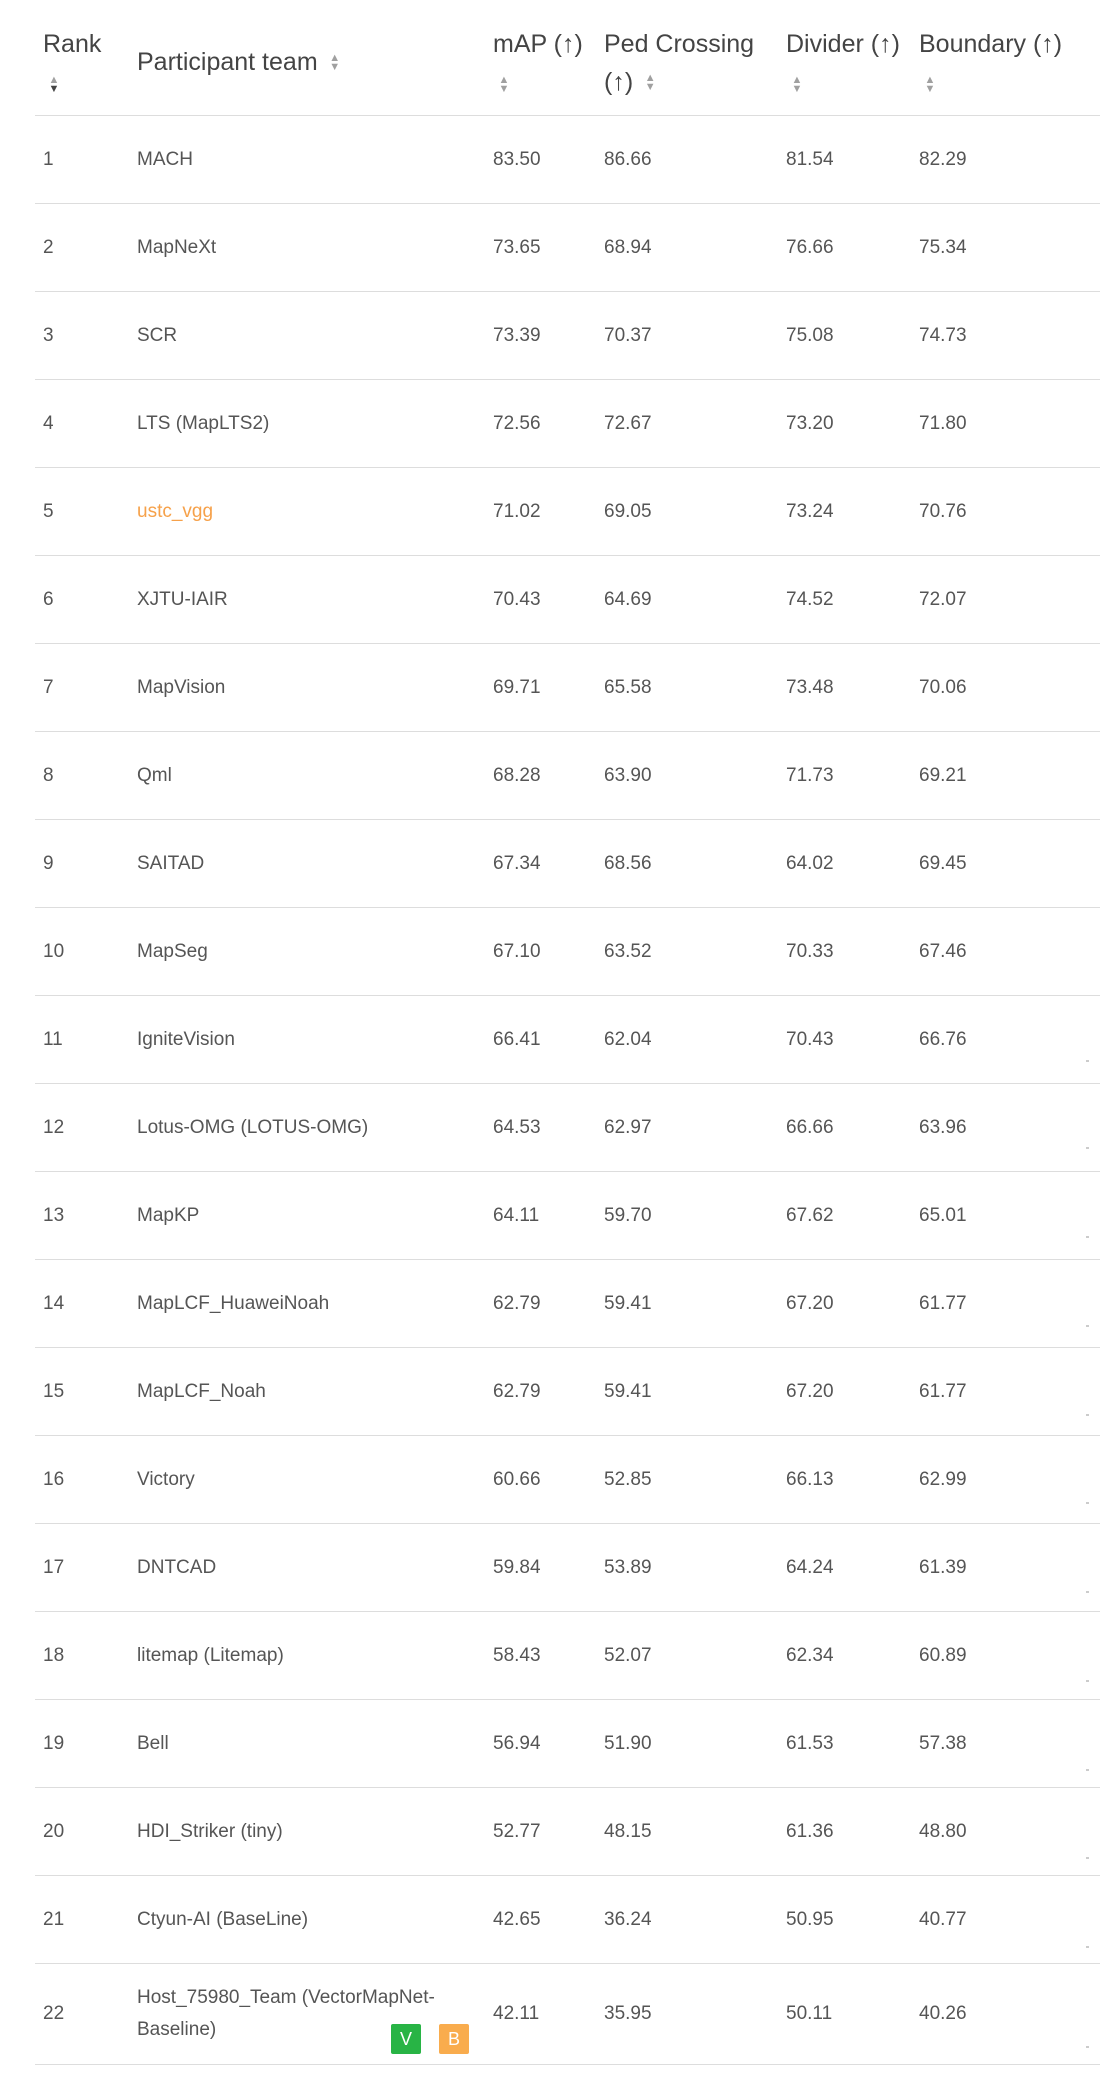 The image size is (1100, 2100). What do you see at coordinates (203, 423) in the screenshot?
I see `team-name: LTS (MapLTS2)` at bounding box center [203, 423].